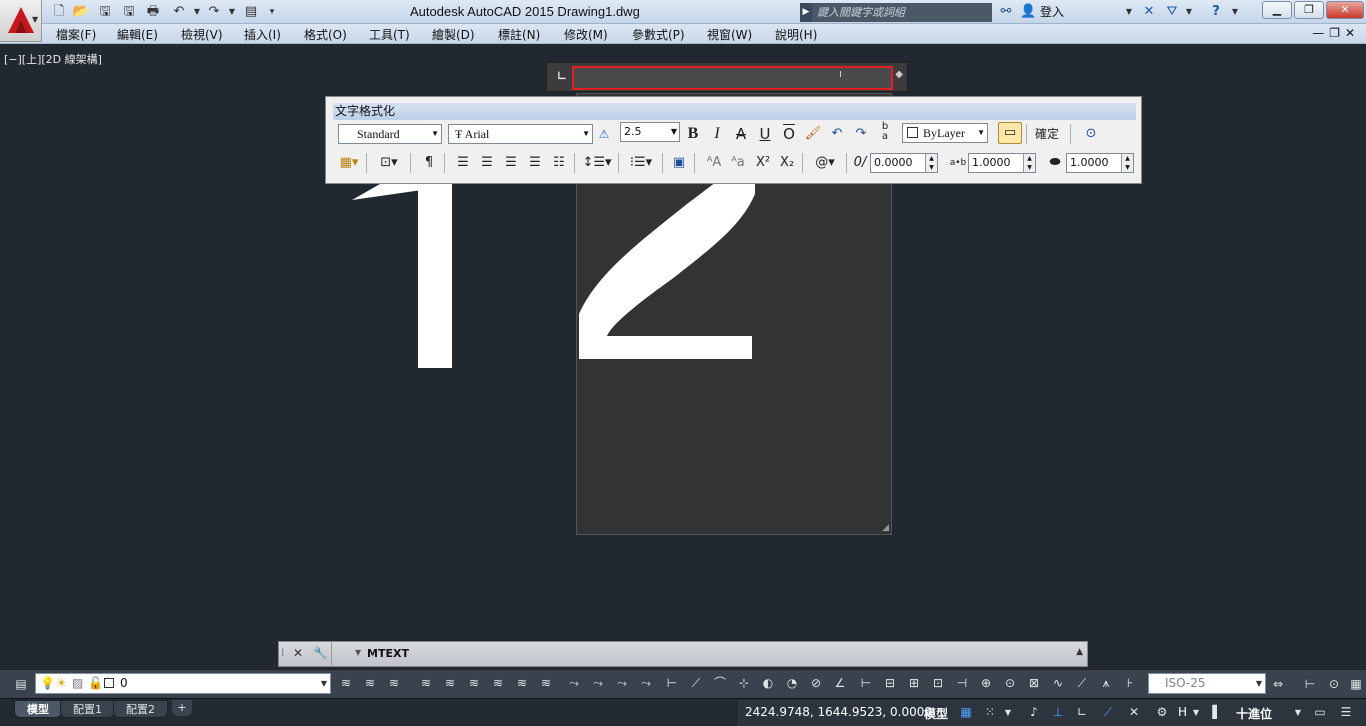 This screenshot has width=1366, height=726. I want to click on copy-to-layer-icon: ⤳, so click(598, 683).